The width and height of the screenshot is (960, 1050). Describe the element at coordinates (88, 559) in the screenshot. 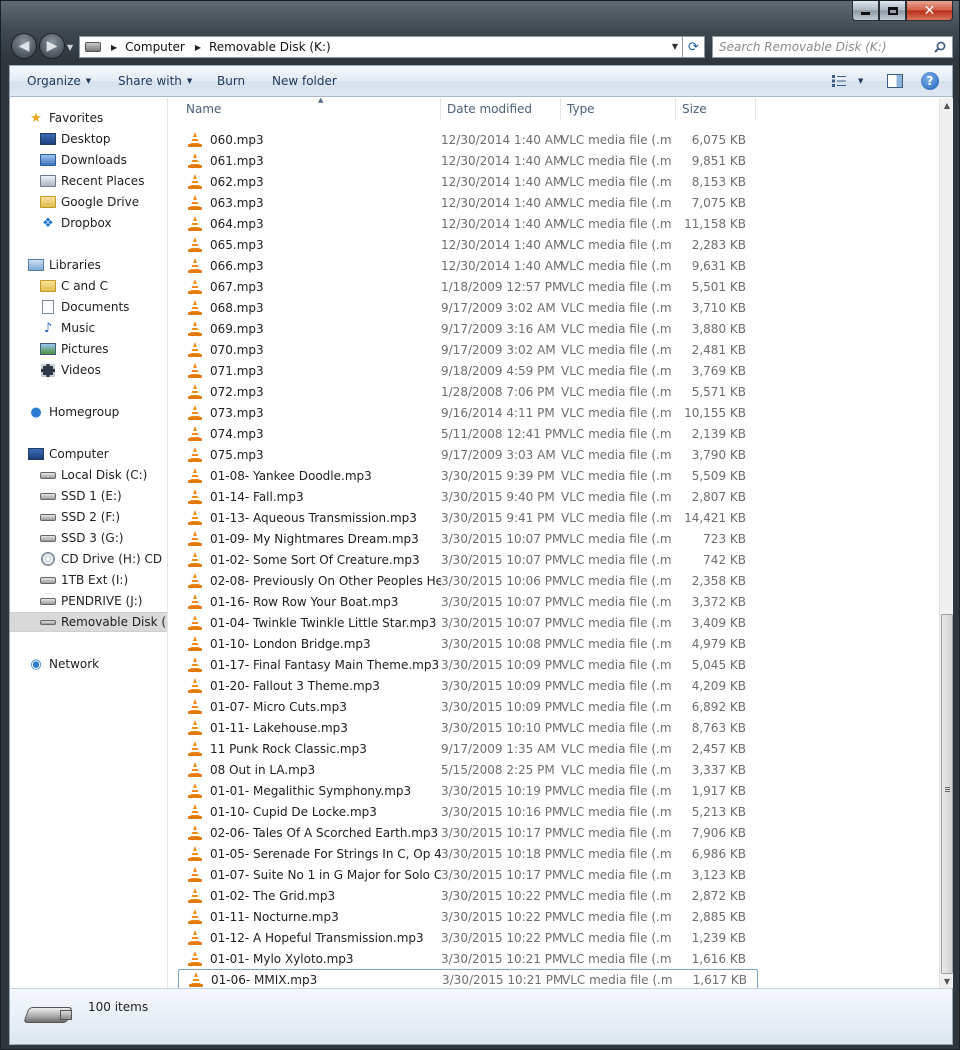

I see `nav-item-cd-drive: CD Drive (H:) CD PA` at that location.